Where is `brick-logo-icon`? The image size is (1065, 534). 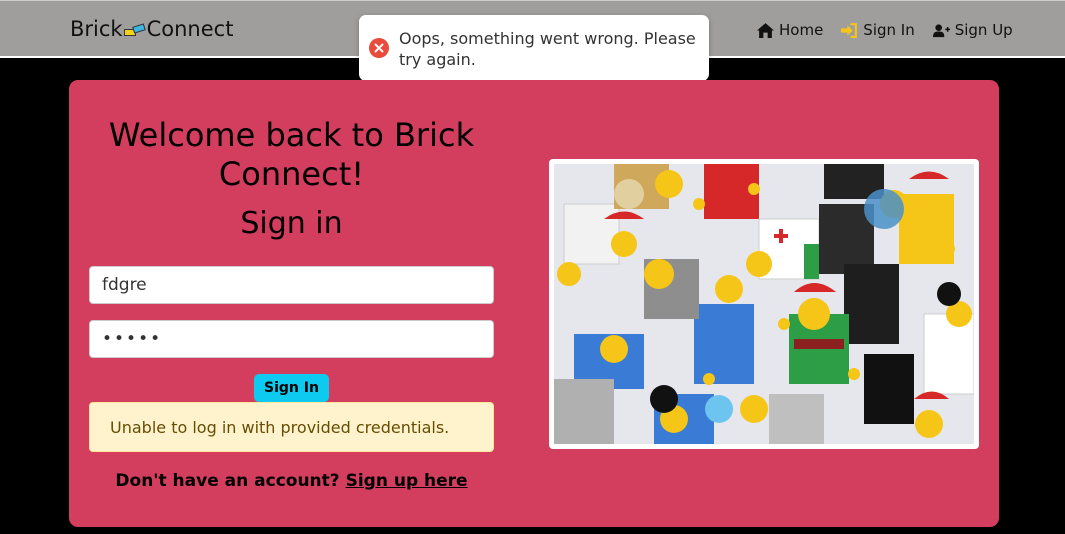 brick-logo-icon is located at coordinates (134, 30).